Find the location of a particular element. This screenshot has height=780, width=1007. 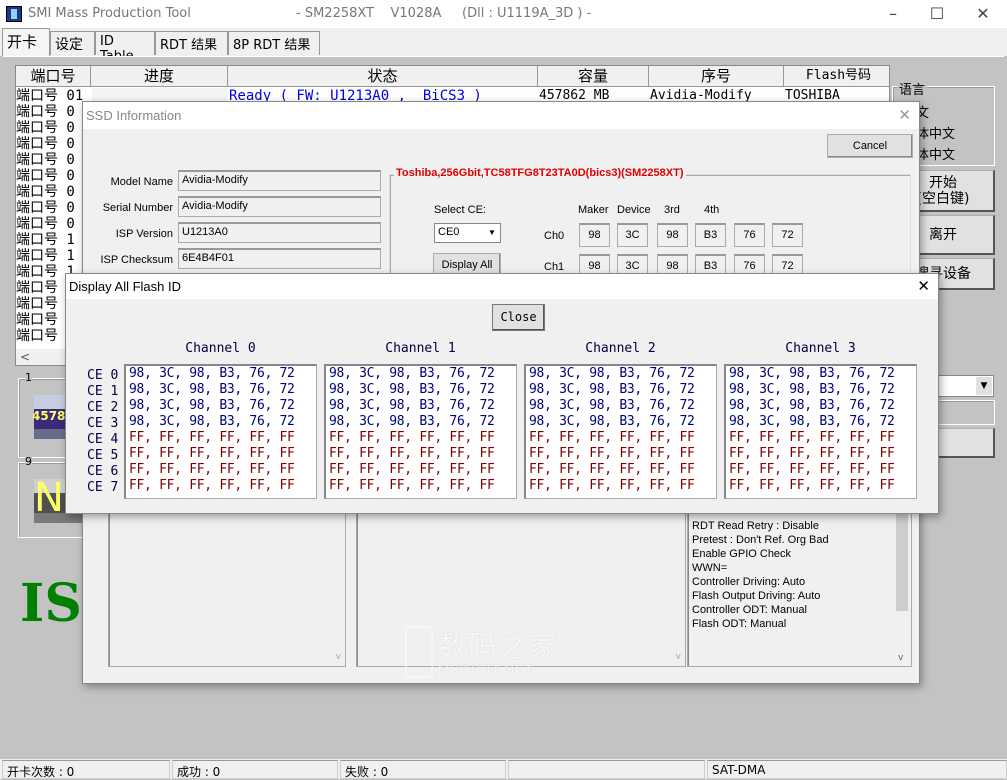

status-empty is located at coordinates (606, 769).